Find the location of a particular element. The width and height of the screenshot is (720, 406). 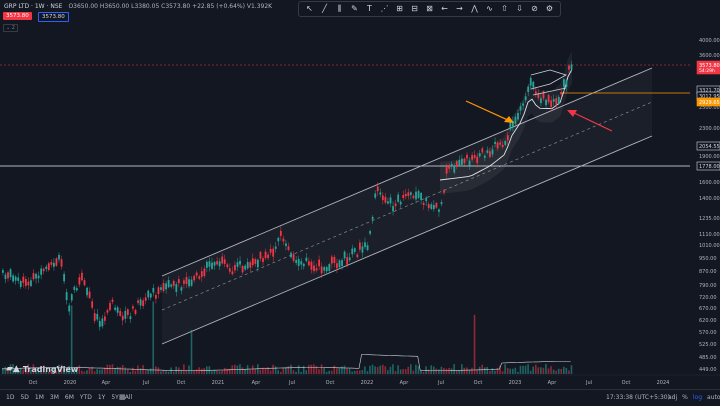

scale-option-auto: auto is located at coordinates (713, 397).